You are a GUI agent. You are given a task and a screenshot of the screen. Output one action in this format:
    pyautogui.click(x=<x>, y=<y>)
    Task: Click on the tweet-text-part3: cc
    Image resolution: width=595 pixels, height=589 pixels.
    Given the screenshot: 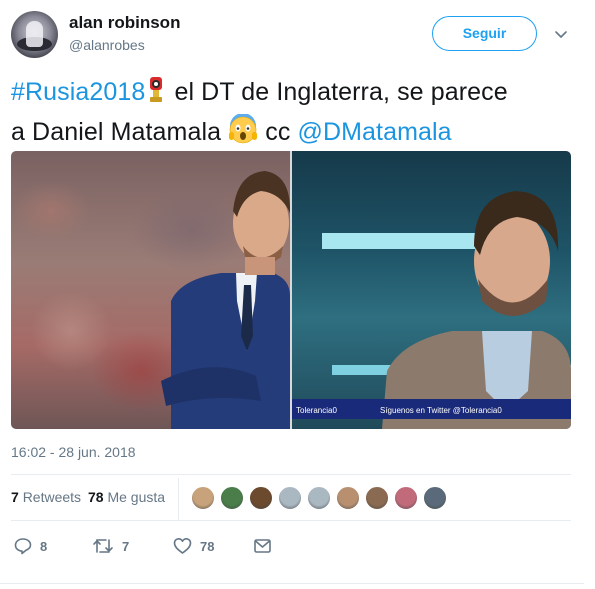 What is the action you would take?
    pyautogui.click(x=278, y=132)
    